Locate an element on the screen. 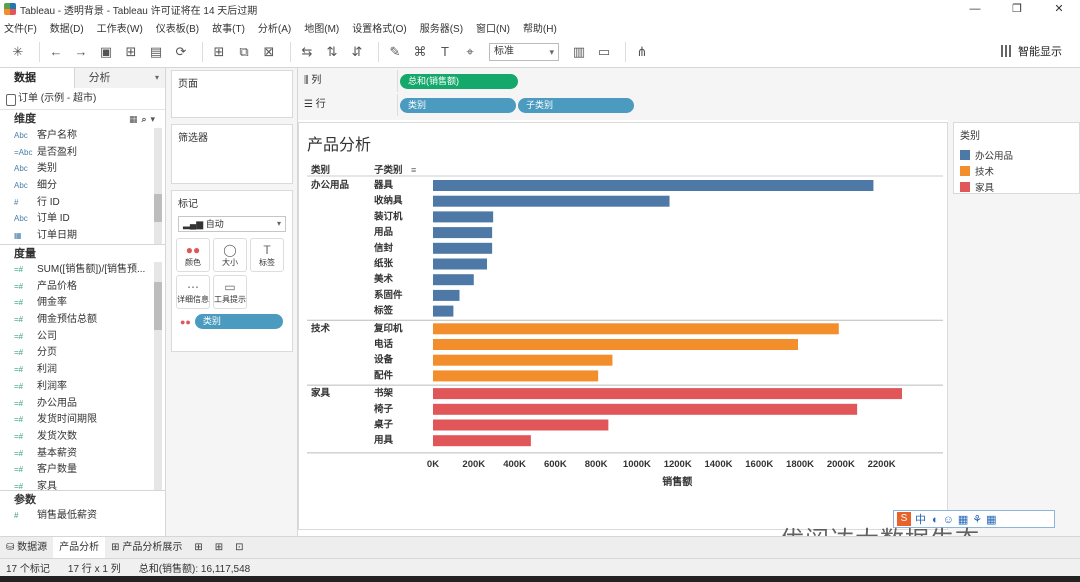 Image resolution: width=1080 pixels, height=582 pixels. filters-card: 筛选器 is located at coordinates (232, 154).